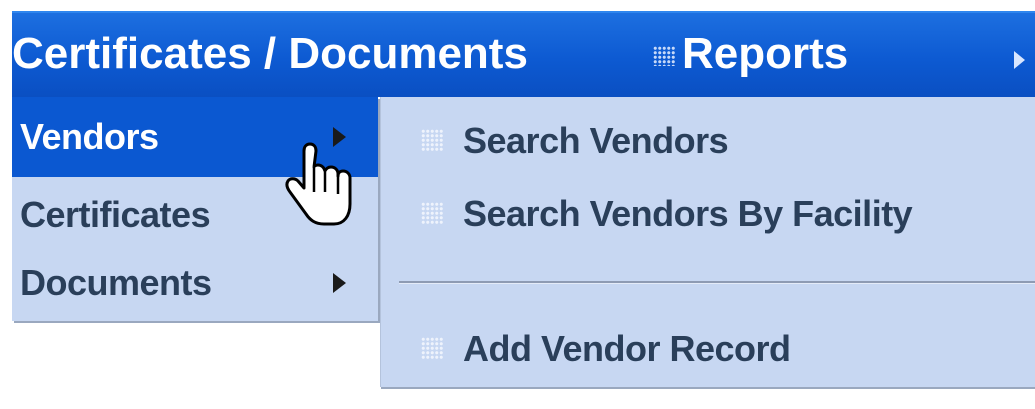 The image size is (1035, 409). I want to click on dropdown-item-label: Documents, so click(116, 282).